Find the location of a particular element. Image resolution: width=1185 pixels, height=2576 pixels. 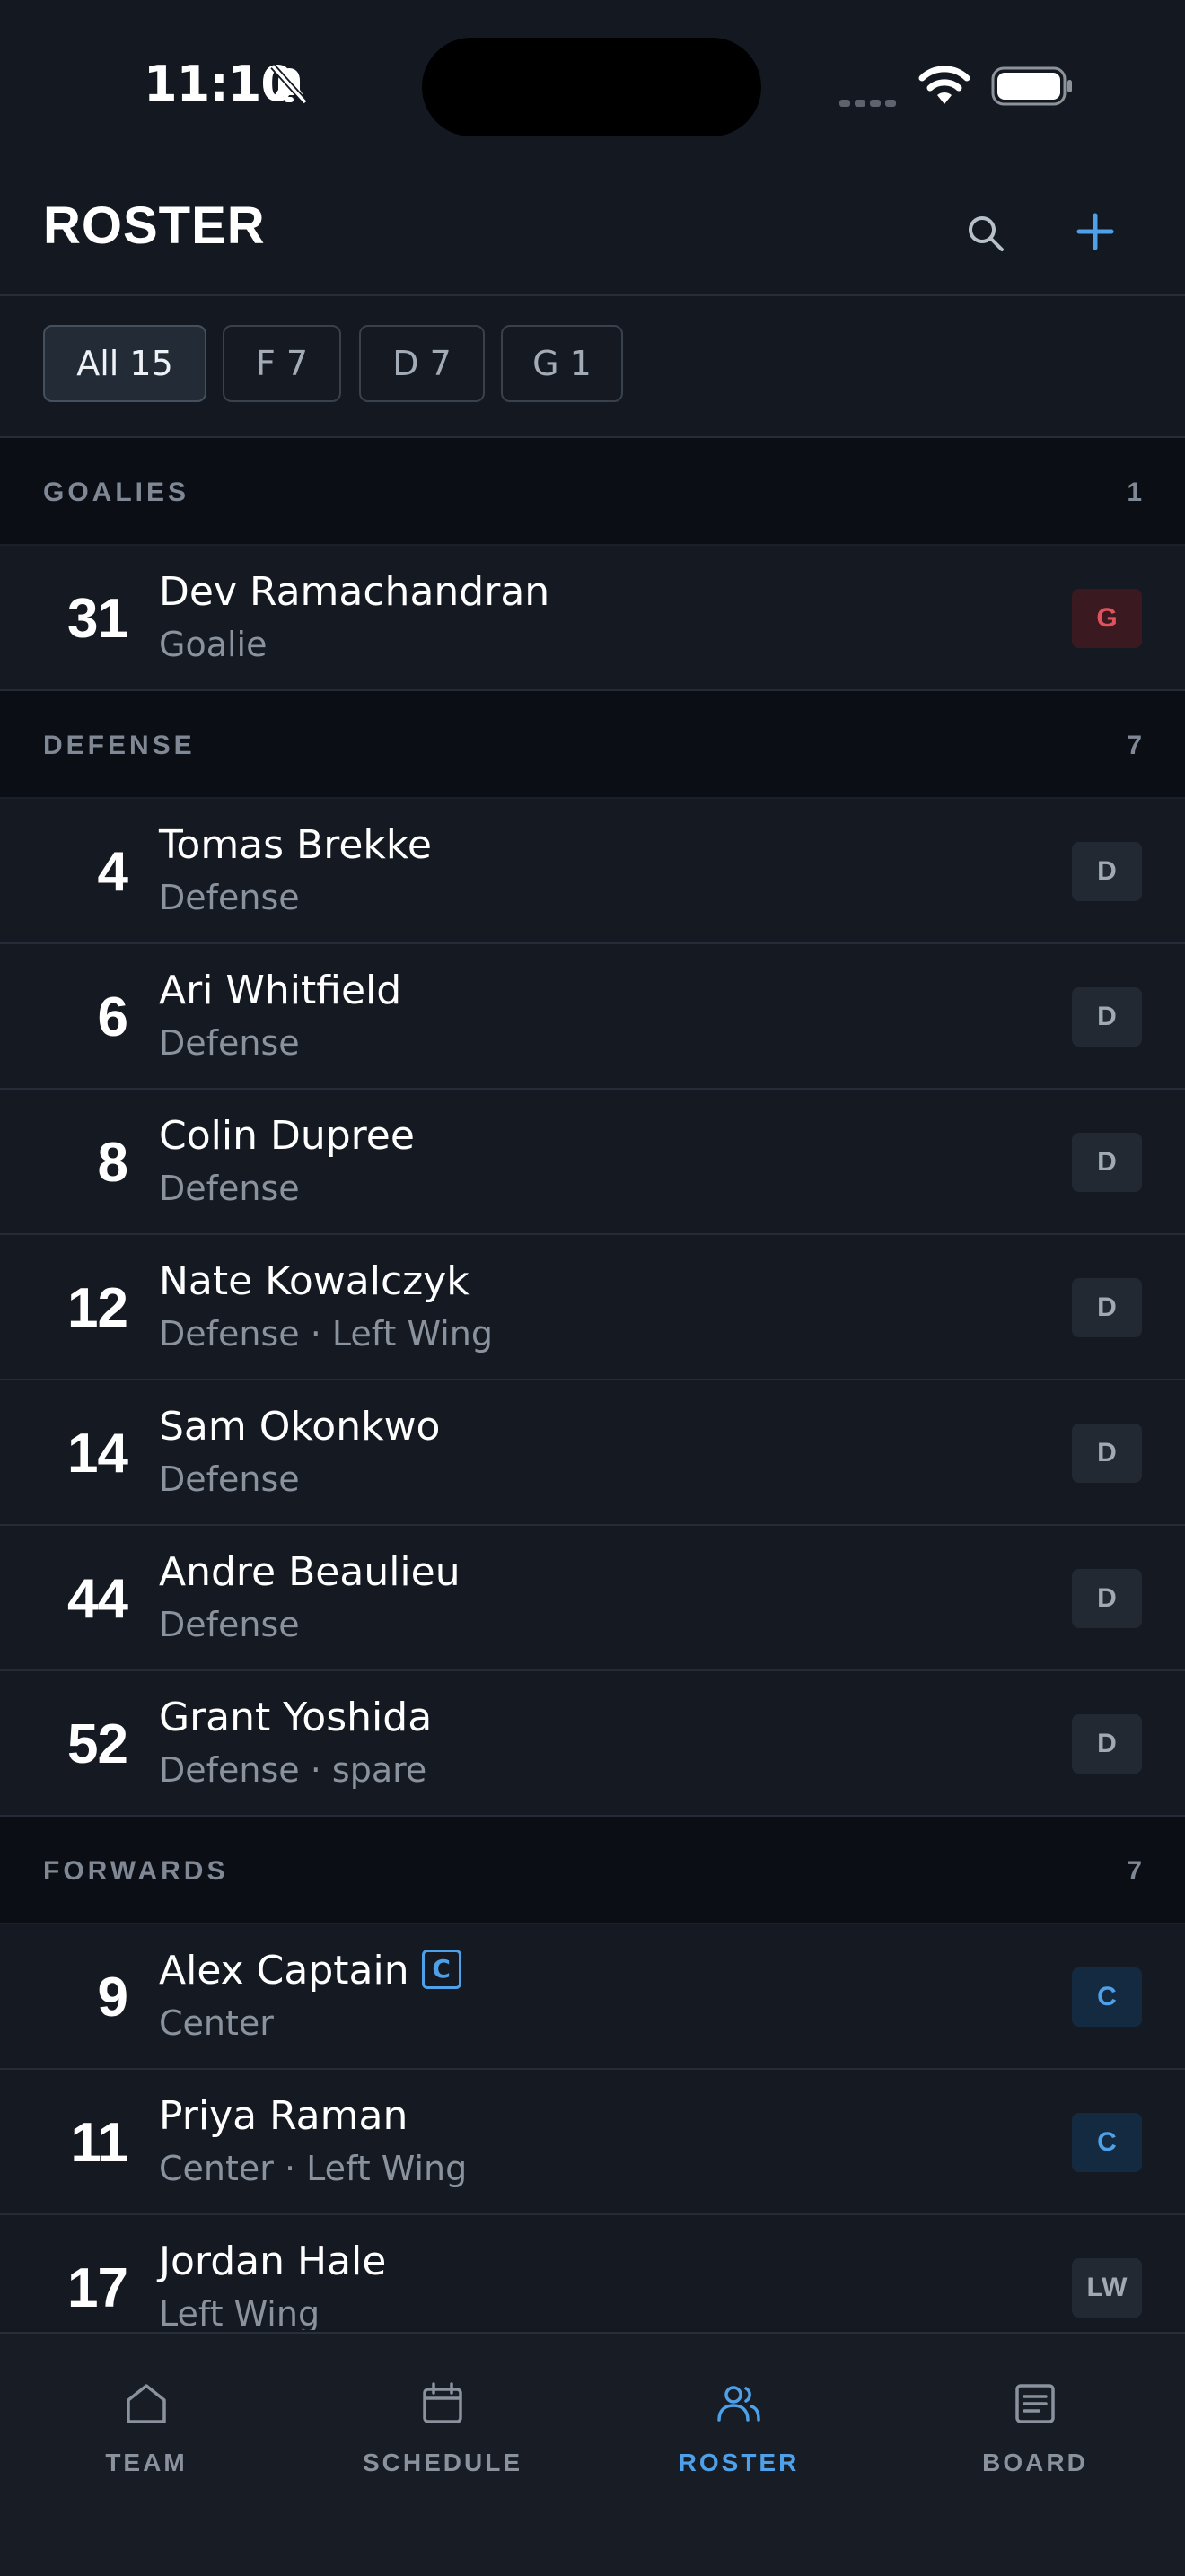

status-bar: 11:10 is located at coordinates (592, 85).